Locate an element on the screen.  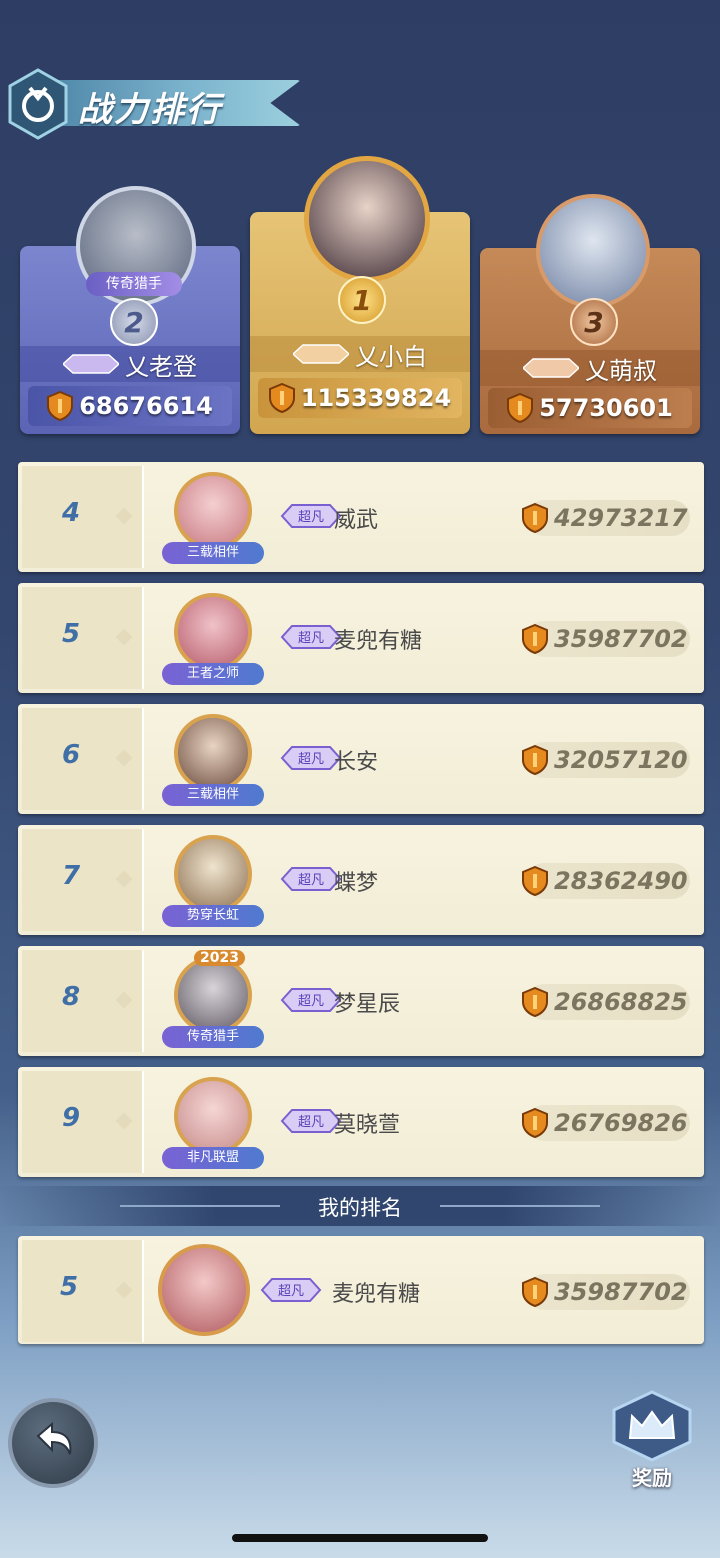
podium-score-bar: 57730601 is located at coordinates (590, 408).